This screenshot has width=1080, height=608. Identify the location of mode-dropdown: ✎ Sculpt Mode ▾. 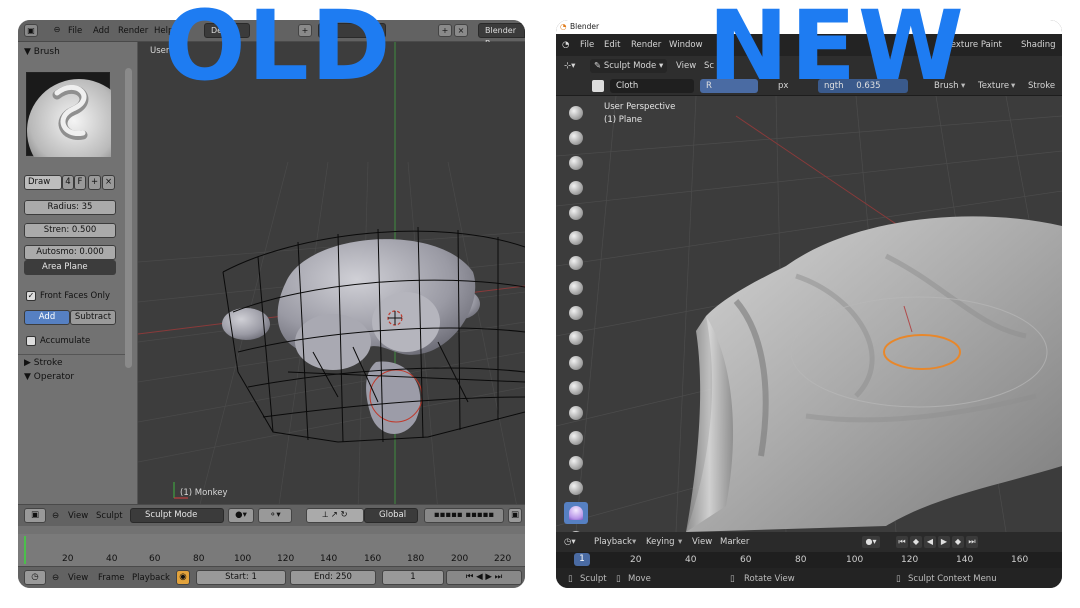
(629, 66).